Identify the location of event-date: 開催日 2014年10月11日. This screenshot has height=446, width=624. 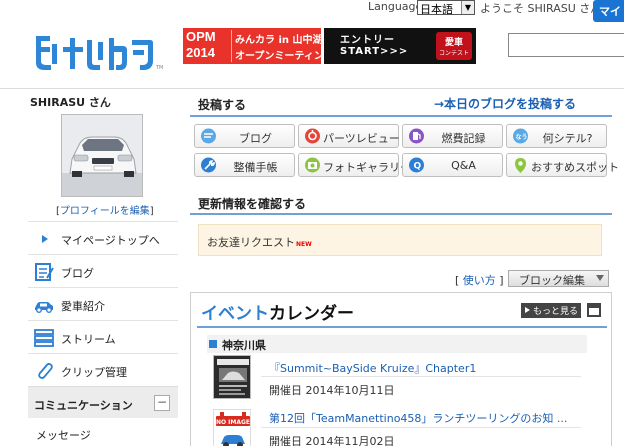
(332, 390).